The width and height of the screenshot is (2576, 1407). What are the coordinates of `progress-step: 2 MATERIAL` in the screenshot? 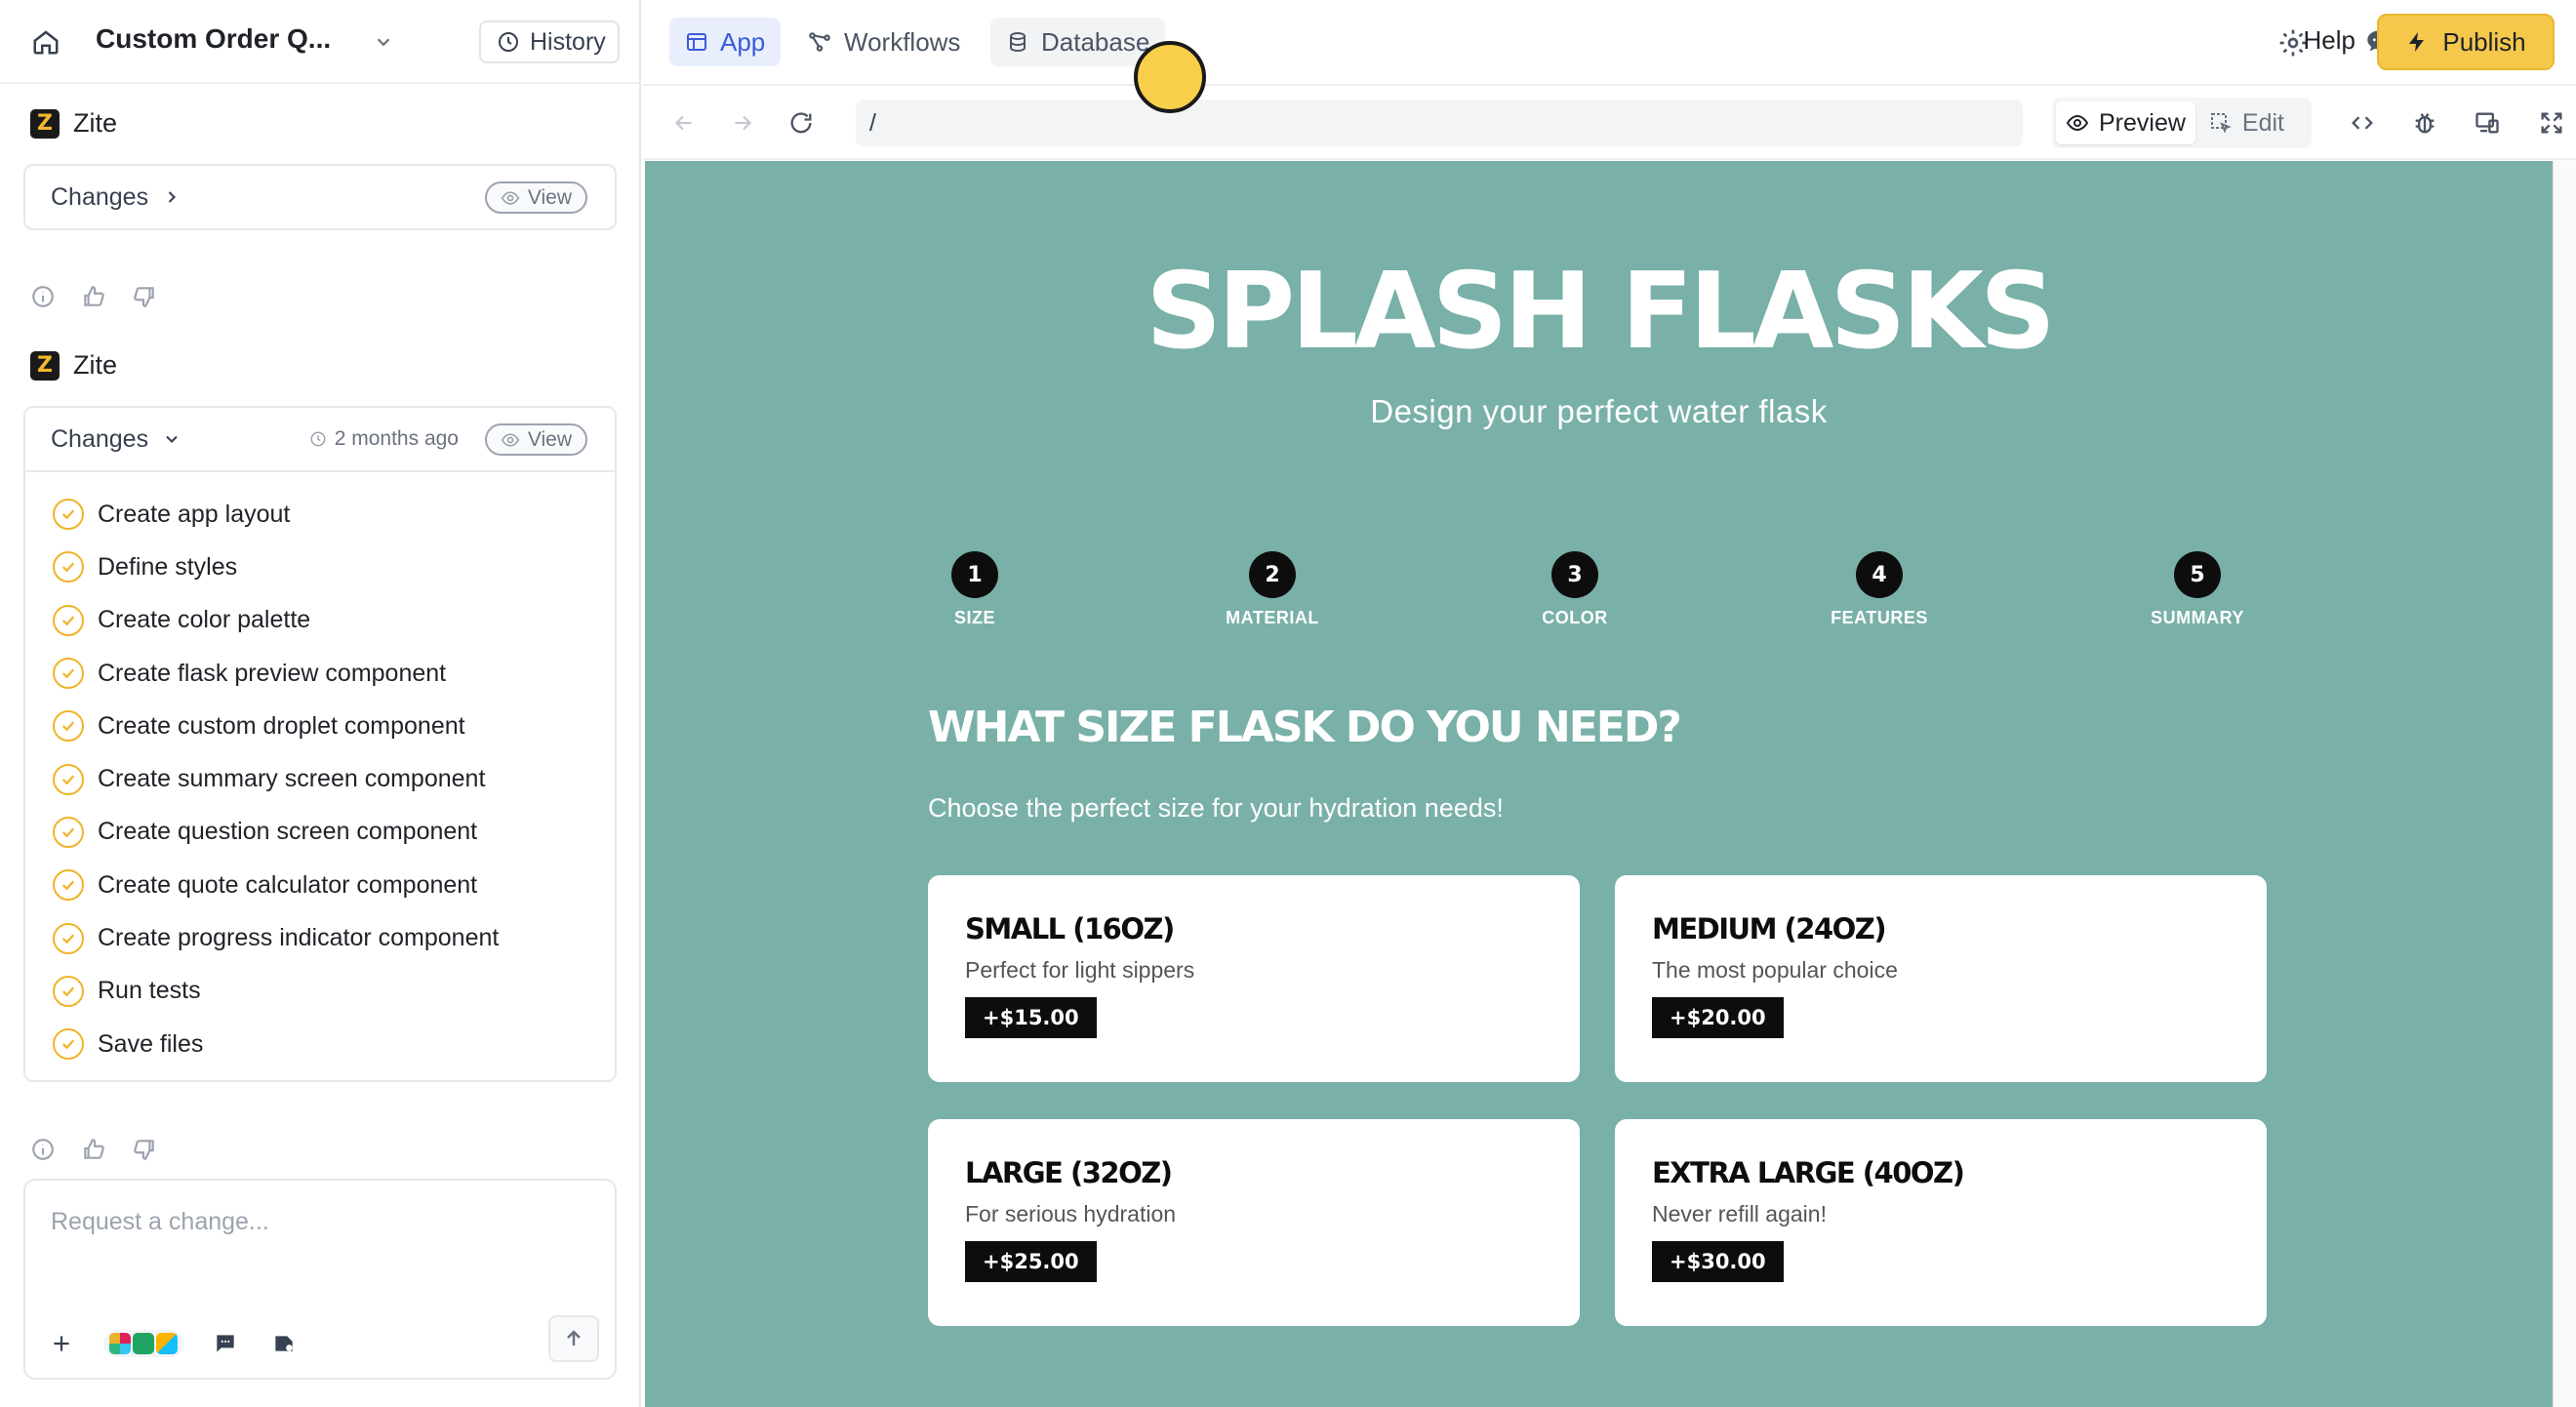 It's located at (1272, 589).